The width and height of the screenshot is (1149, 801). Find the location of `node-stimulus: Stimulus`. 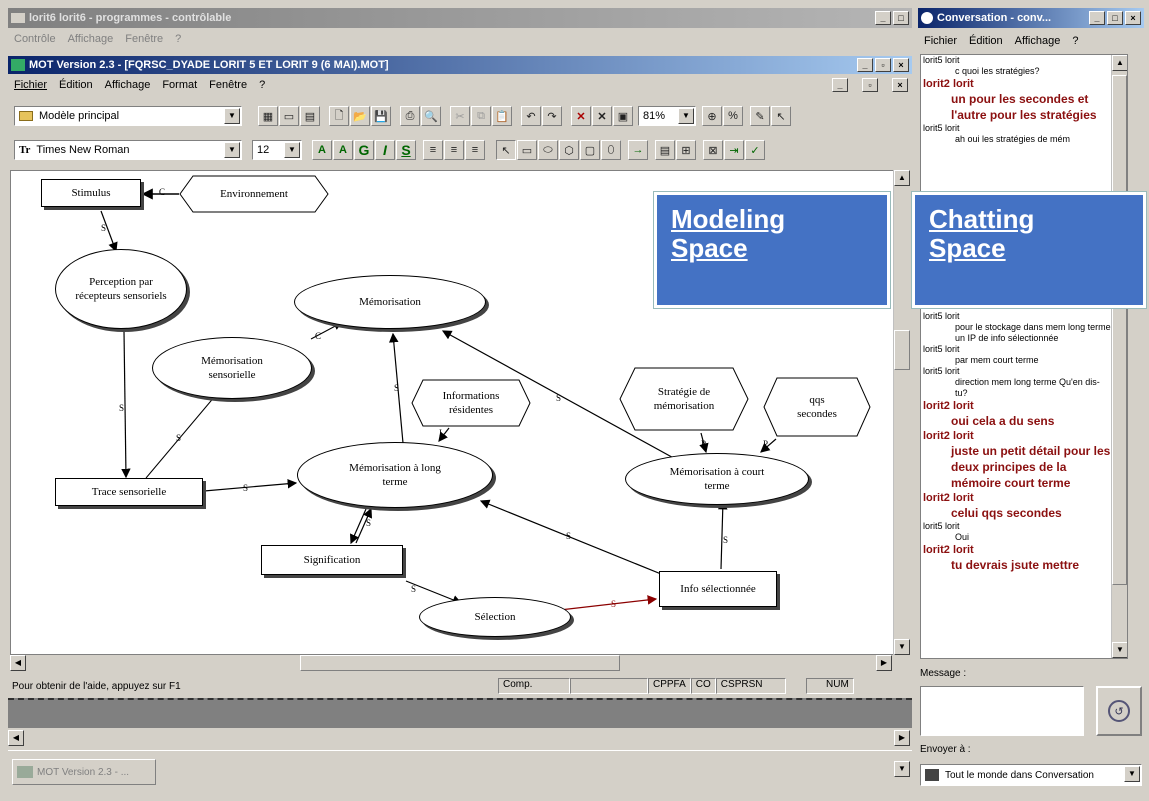

node-stimulus: Stimulus is located at coordinates (91, 193).